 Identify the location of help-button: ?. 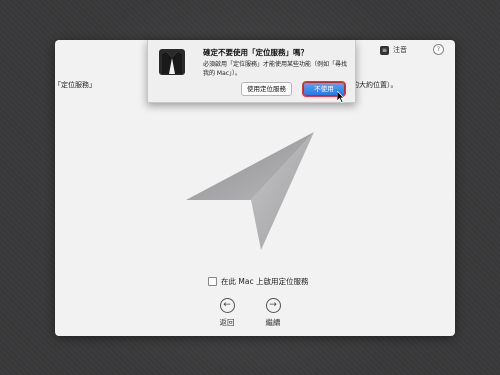
(438, 49).